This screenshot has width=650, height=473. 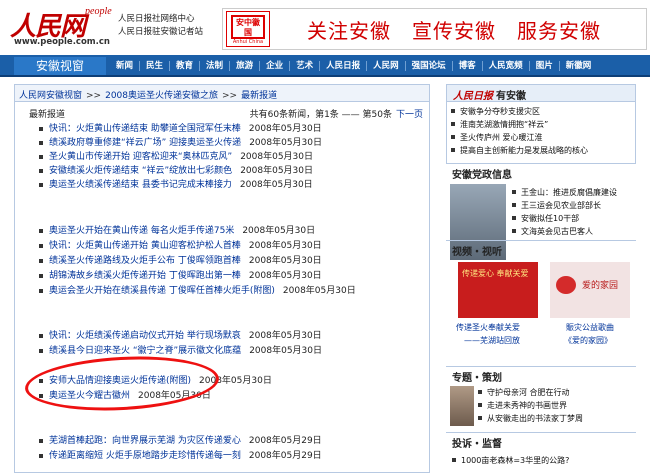 I want to click on news-item: 绩溪政府尊重修建“祥云广场” 迎接奥运圣火传递 2008年05月30日, so click(x=180, y=143).